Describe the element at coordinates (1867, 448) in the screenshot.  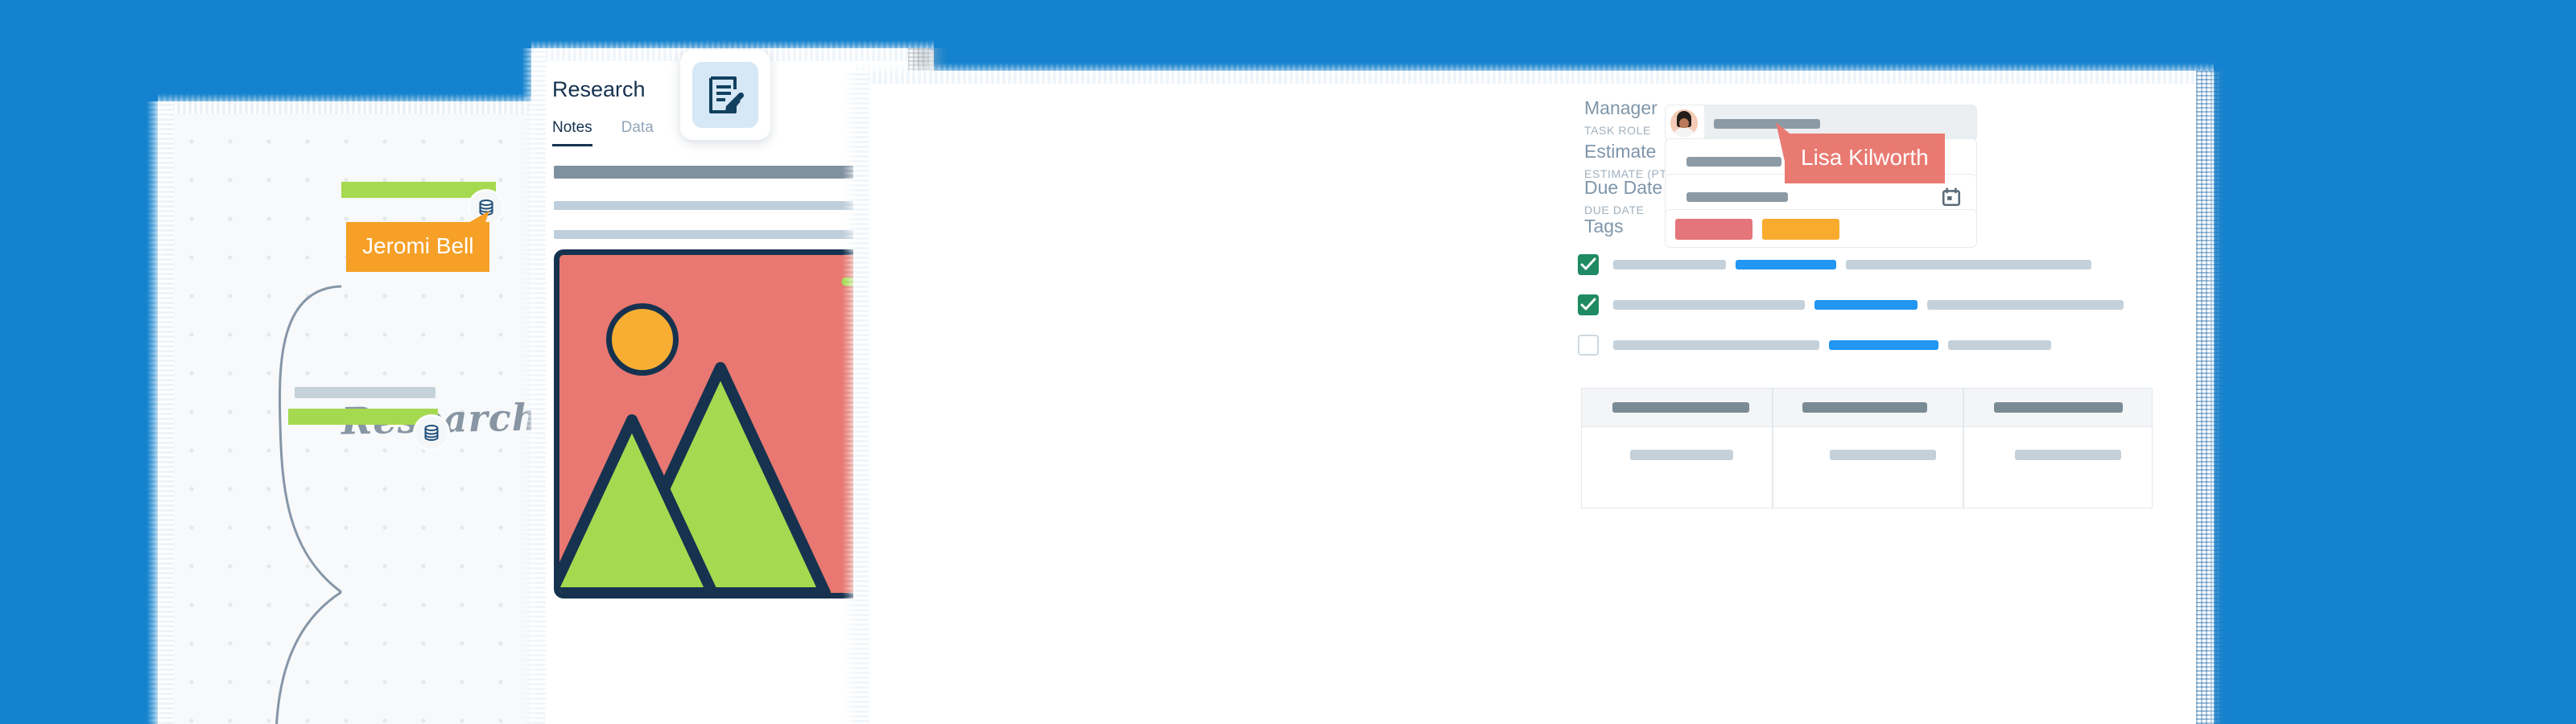
I see `data-table` at that location.